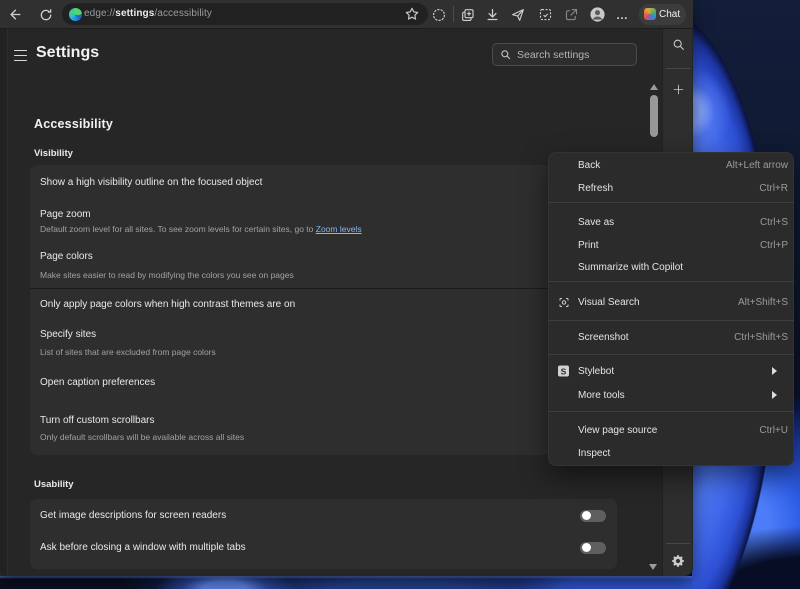 This screenshot has height=589, width=800. Describe the element at coordinates (553, 54) in the screenshot. I see `search-placeholder: Search settings` at that location.